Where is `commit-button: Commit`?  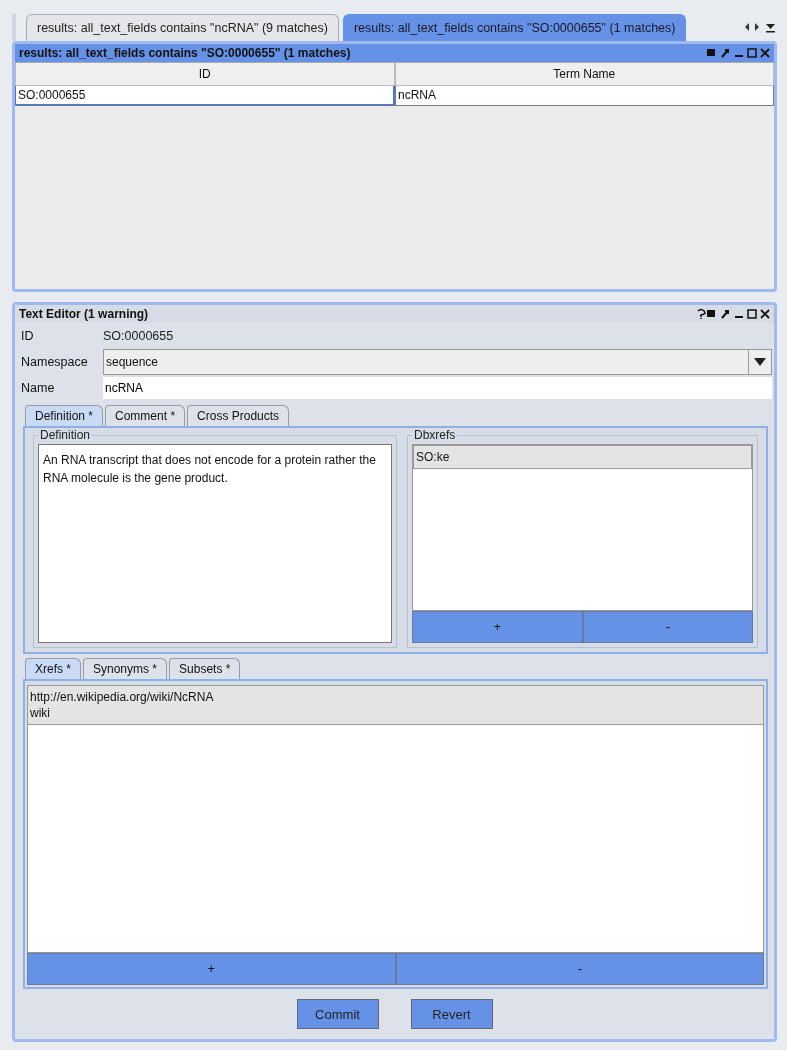
commit-button: Commit is located at coordinates (337, 1014).